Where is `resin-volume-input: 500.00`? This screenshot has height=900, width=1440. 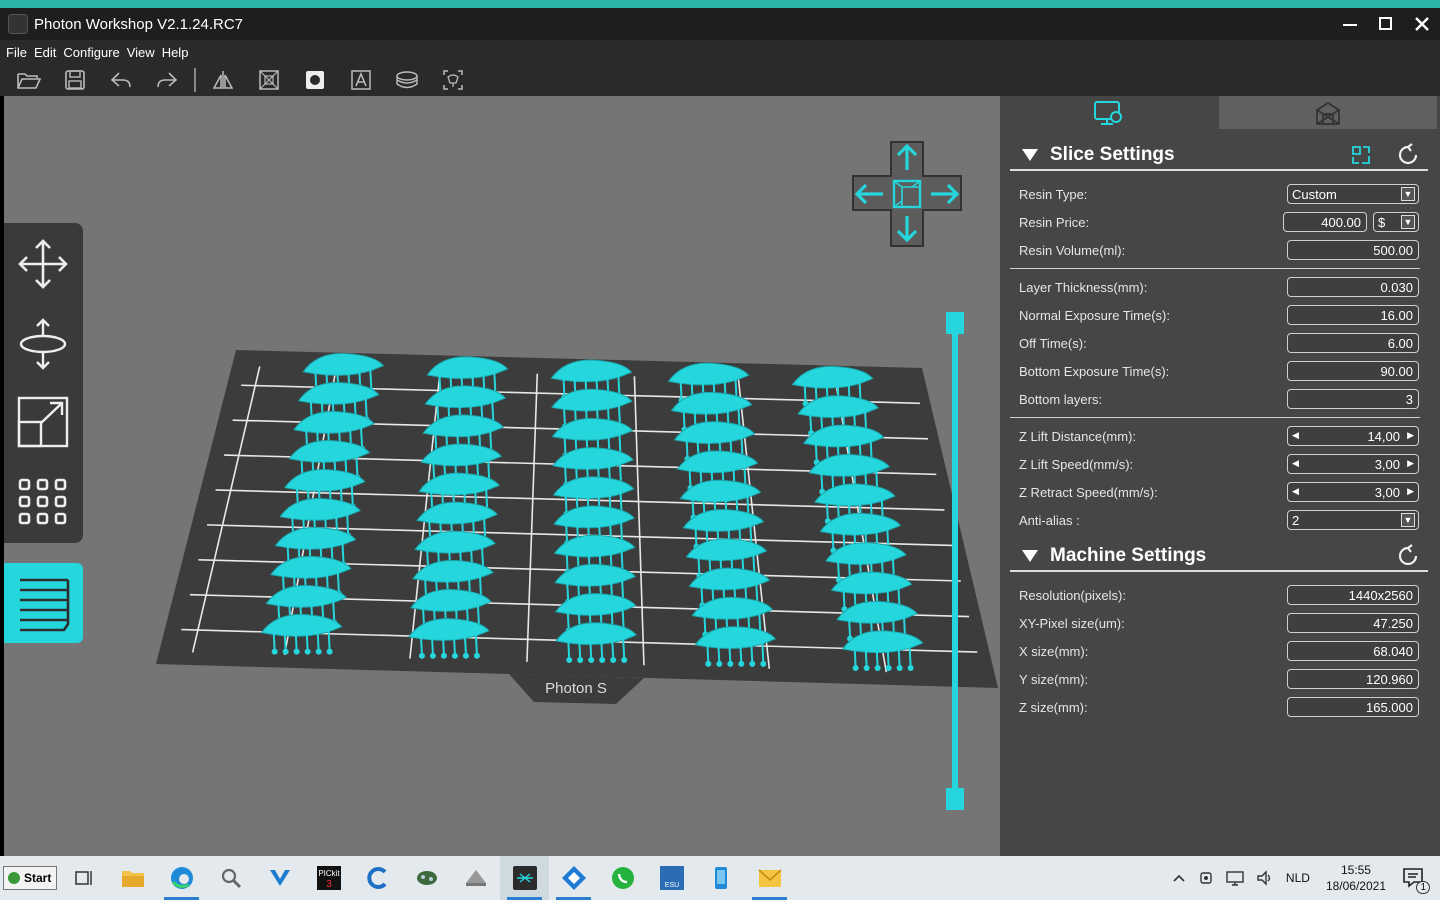
resin-volume-input: 500.00 is located at coordinates (1353, 250).